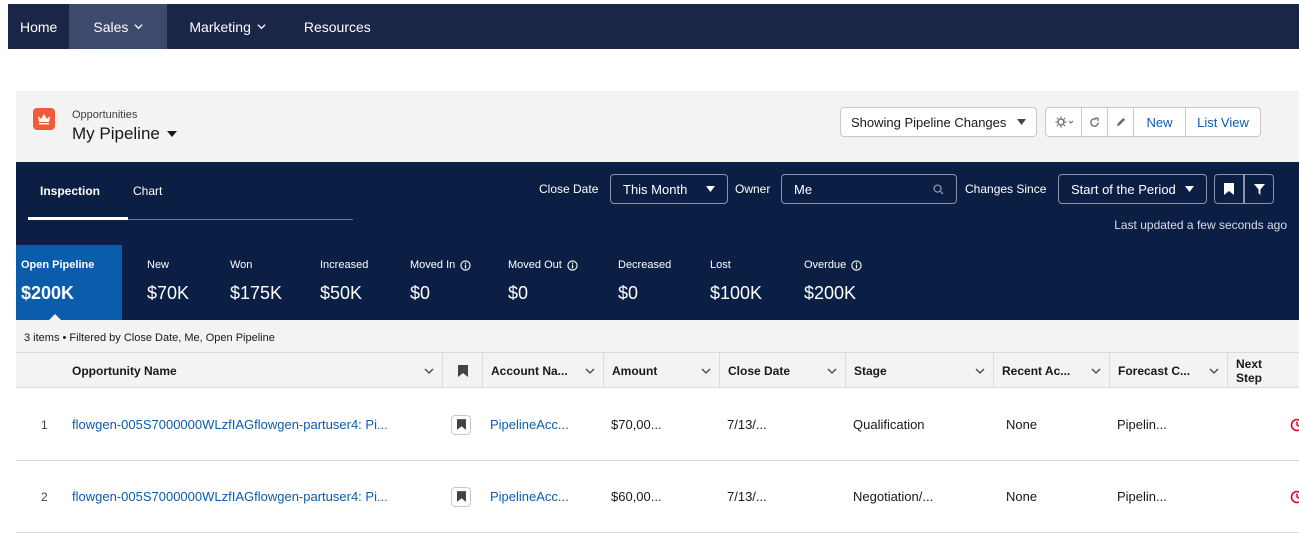 Image resolution: width=1299 pixels, height=533 pixels. I want to click on column-header-close-date: Close Date, so click(782, 370).